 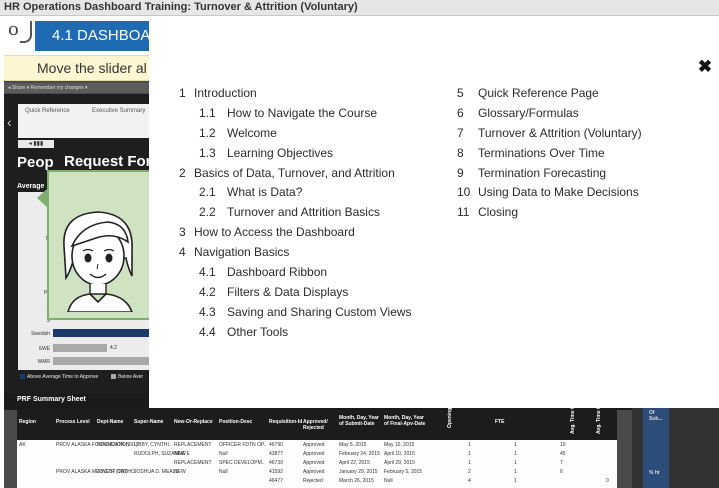 What do you see at coordinates (288, 291) in the screenshot?
I see `toc-item-label: Filters & Data Displays` at bounding box center [288, 291].